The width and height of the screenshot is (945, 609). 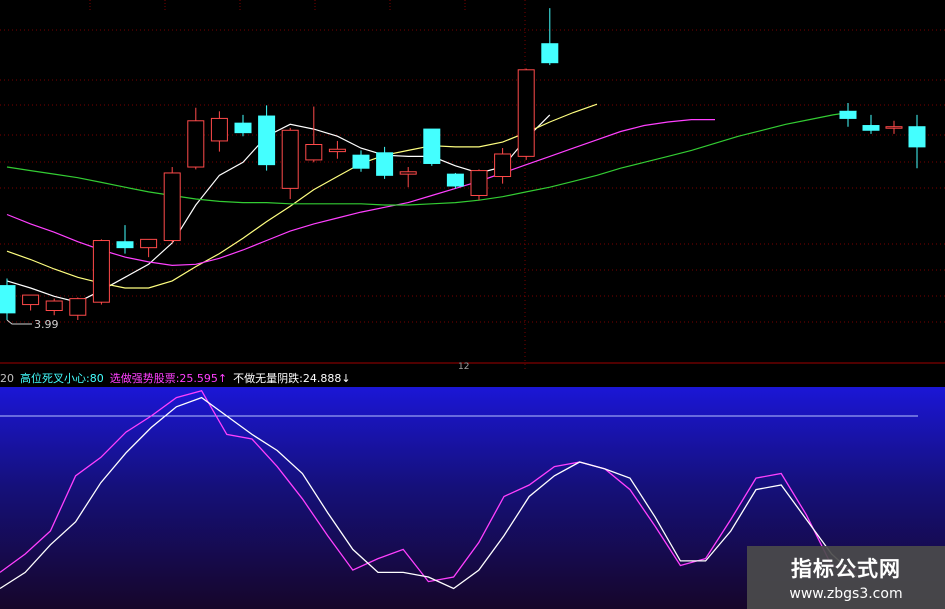 I want to click on legend-prefix: 20, so click(x=7, y=378).